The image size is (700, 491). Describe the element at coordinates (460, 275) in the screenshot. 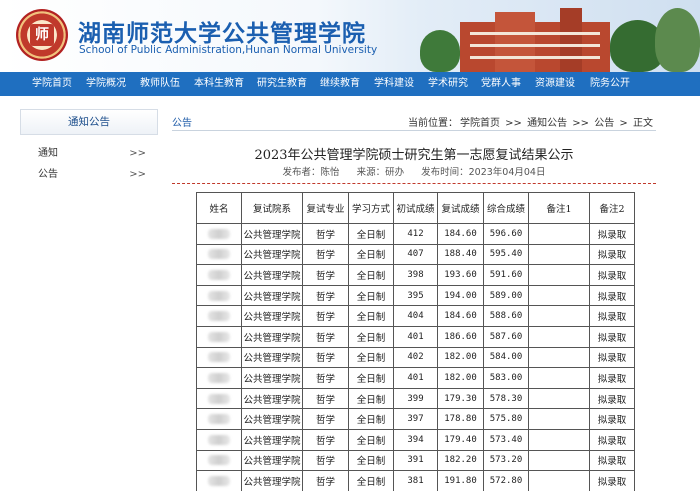

I see `cell-retest-score: 193.60` at that location.